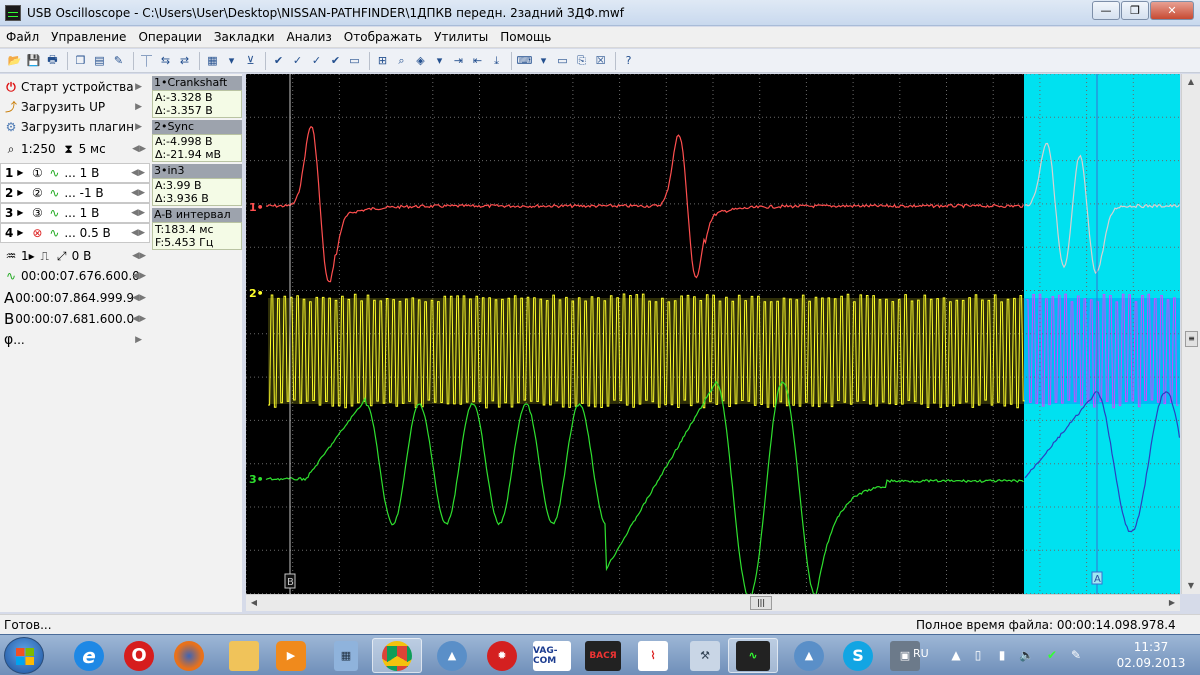  Describe the element at coordinates (244, 37) in the screenshot. I see `menu-bookmarks: Закладки` at that location.